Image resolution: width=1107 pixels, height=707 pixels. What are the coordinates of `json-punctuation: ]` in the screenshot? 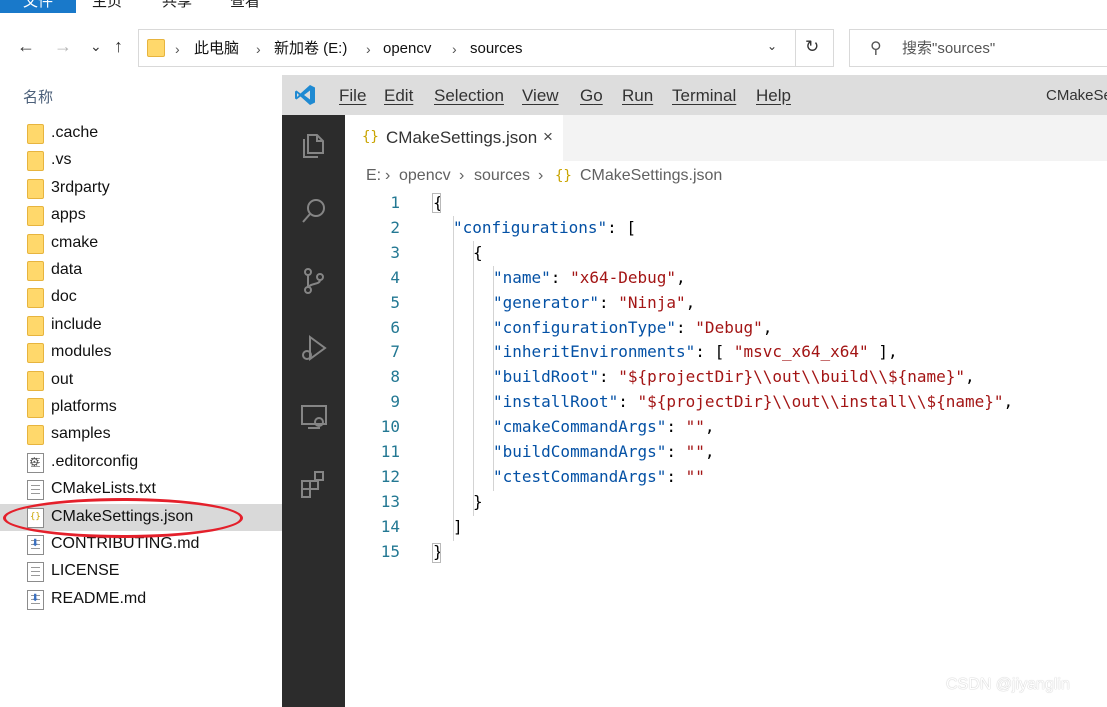 It's located at (458, 526).